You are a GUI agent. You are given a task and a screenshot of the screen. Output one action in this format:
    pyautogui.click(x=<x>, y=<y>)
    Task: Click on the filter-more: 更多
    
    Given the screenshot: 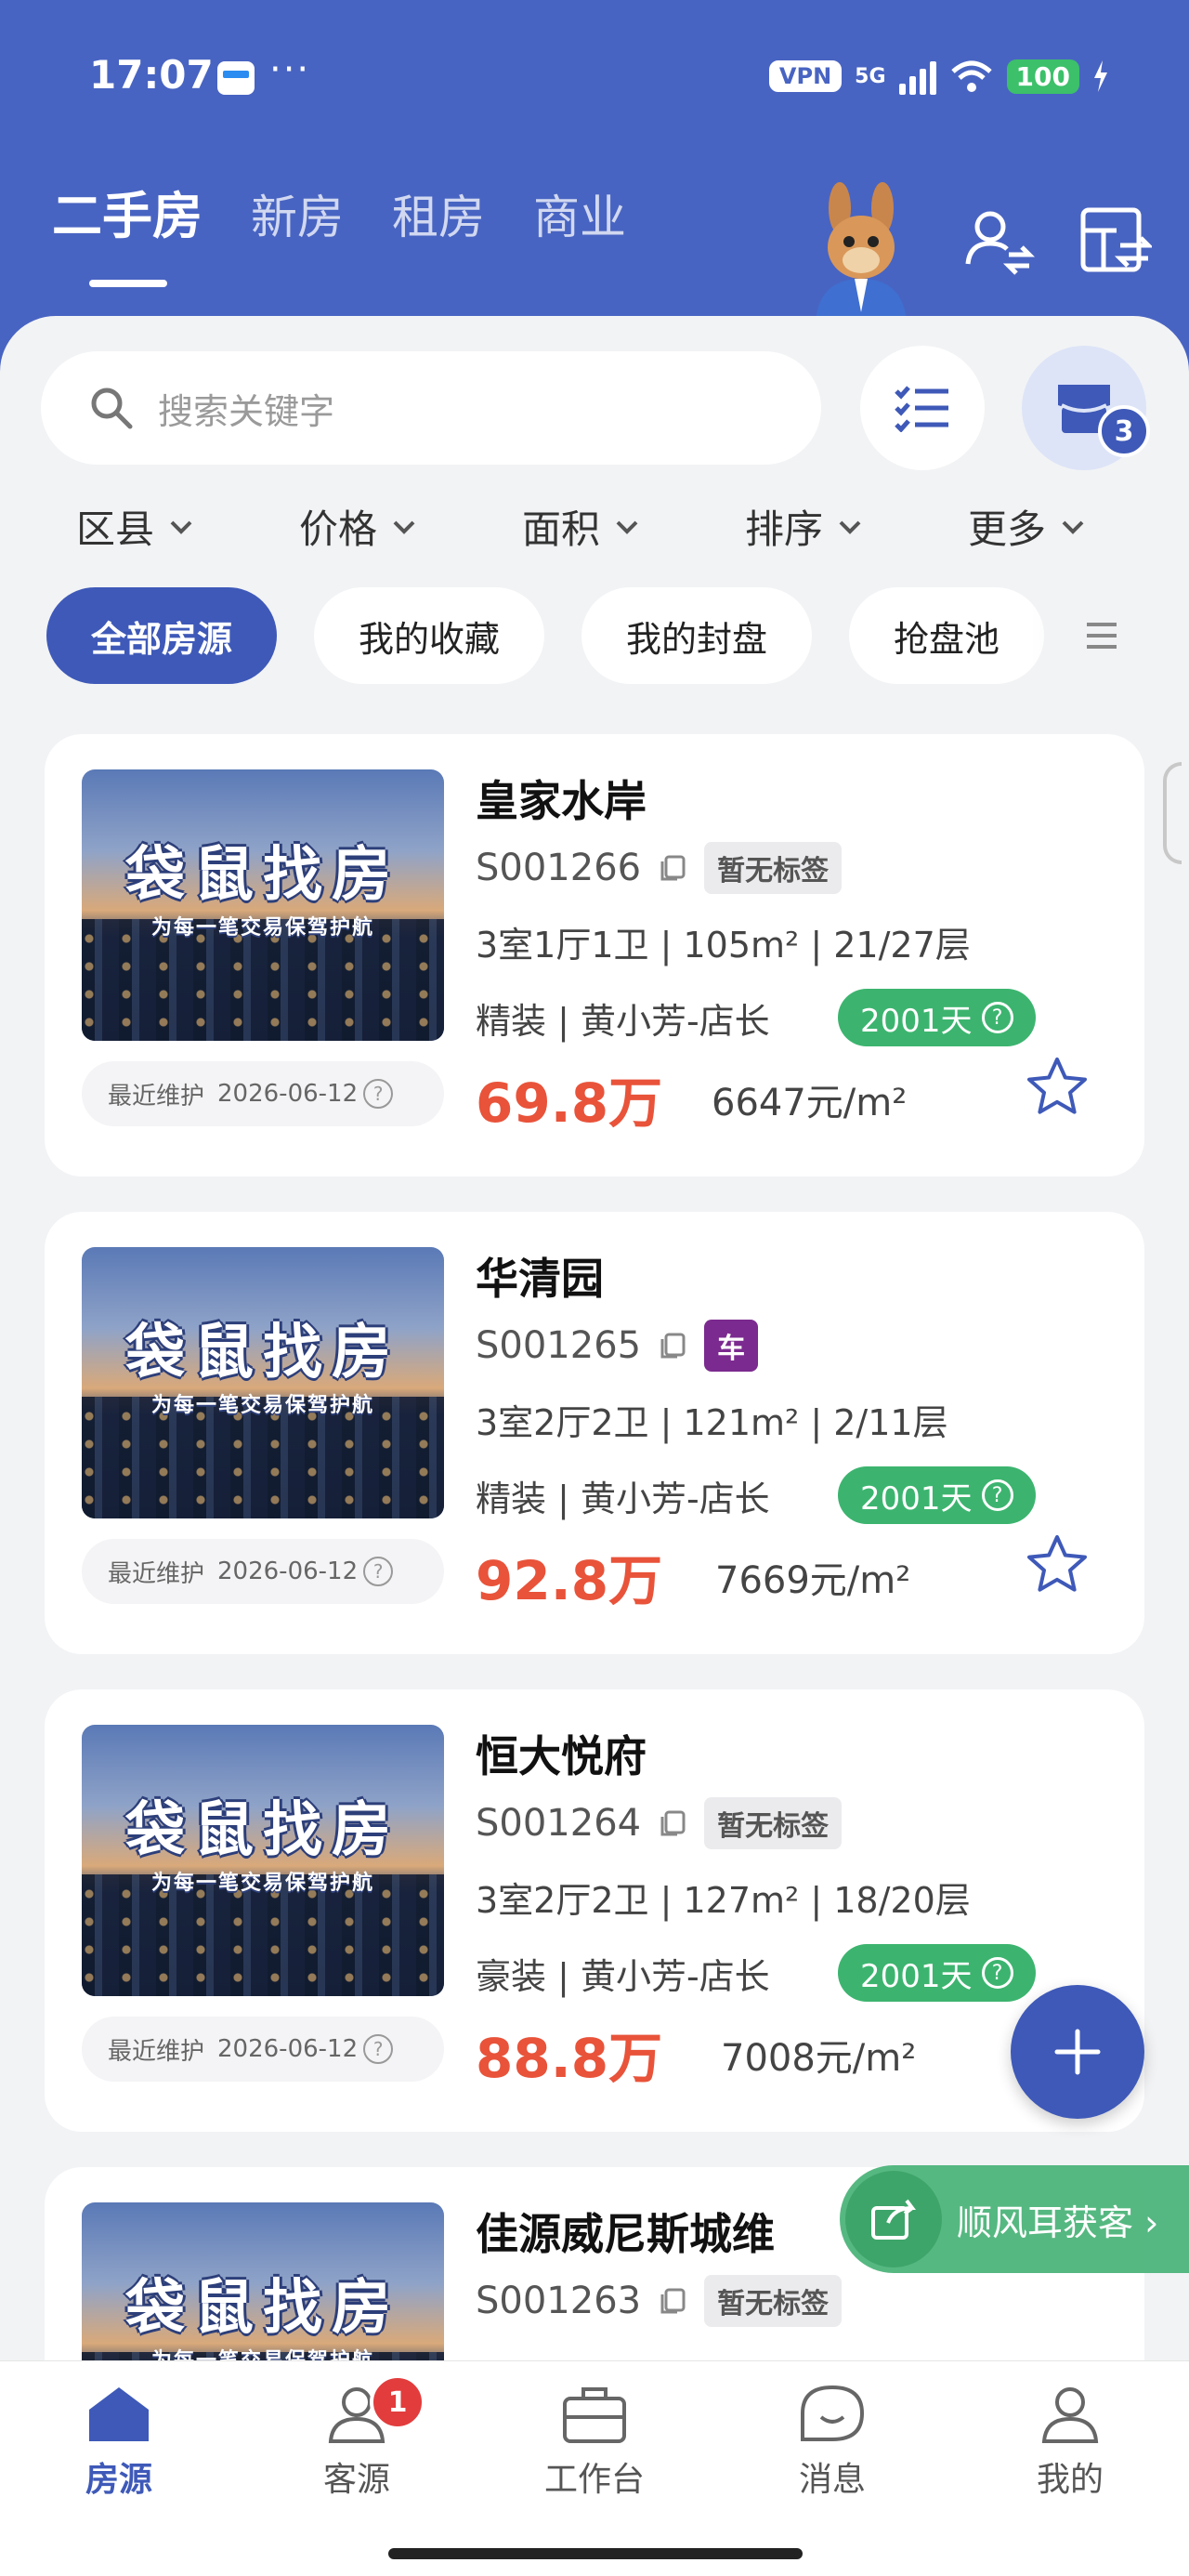 What is the action you would take?
    pyautogui.click(x=1003, y=526)
    